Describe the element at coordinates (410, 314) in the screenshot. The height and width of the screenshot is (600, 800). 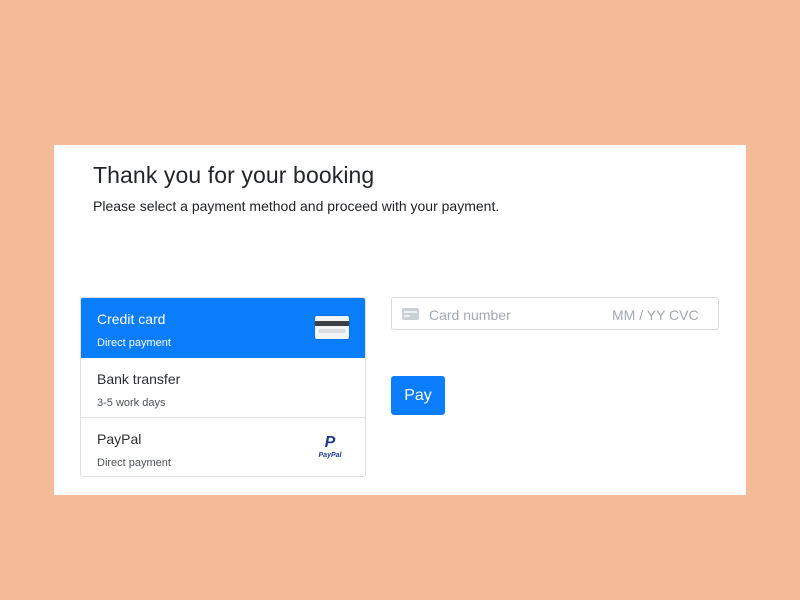
I see `card-chip-icon` at that location.